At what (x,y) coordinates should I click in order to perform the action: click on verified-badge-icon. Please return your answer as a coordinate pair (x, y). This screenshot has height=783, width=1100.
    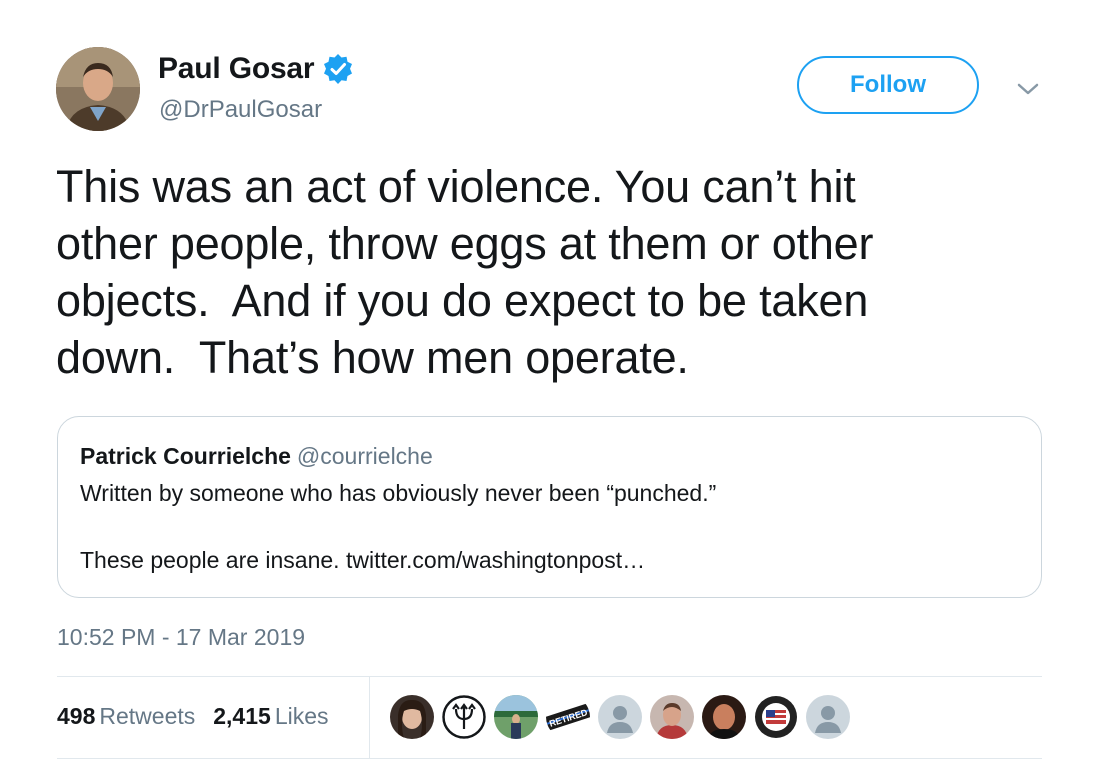
    Looking at the image, I should click on (338, 69).